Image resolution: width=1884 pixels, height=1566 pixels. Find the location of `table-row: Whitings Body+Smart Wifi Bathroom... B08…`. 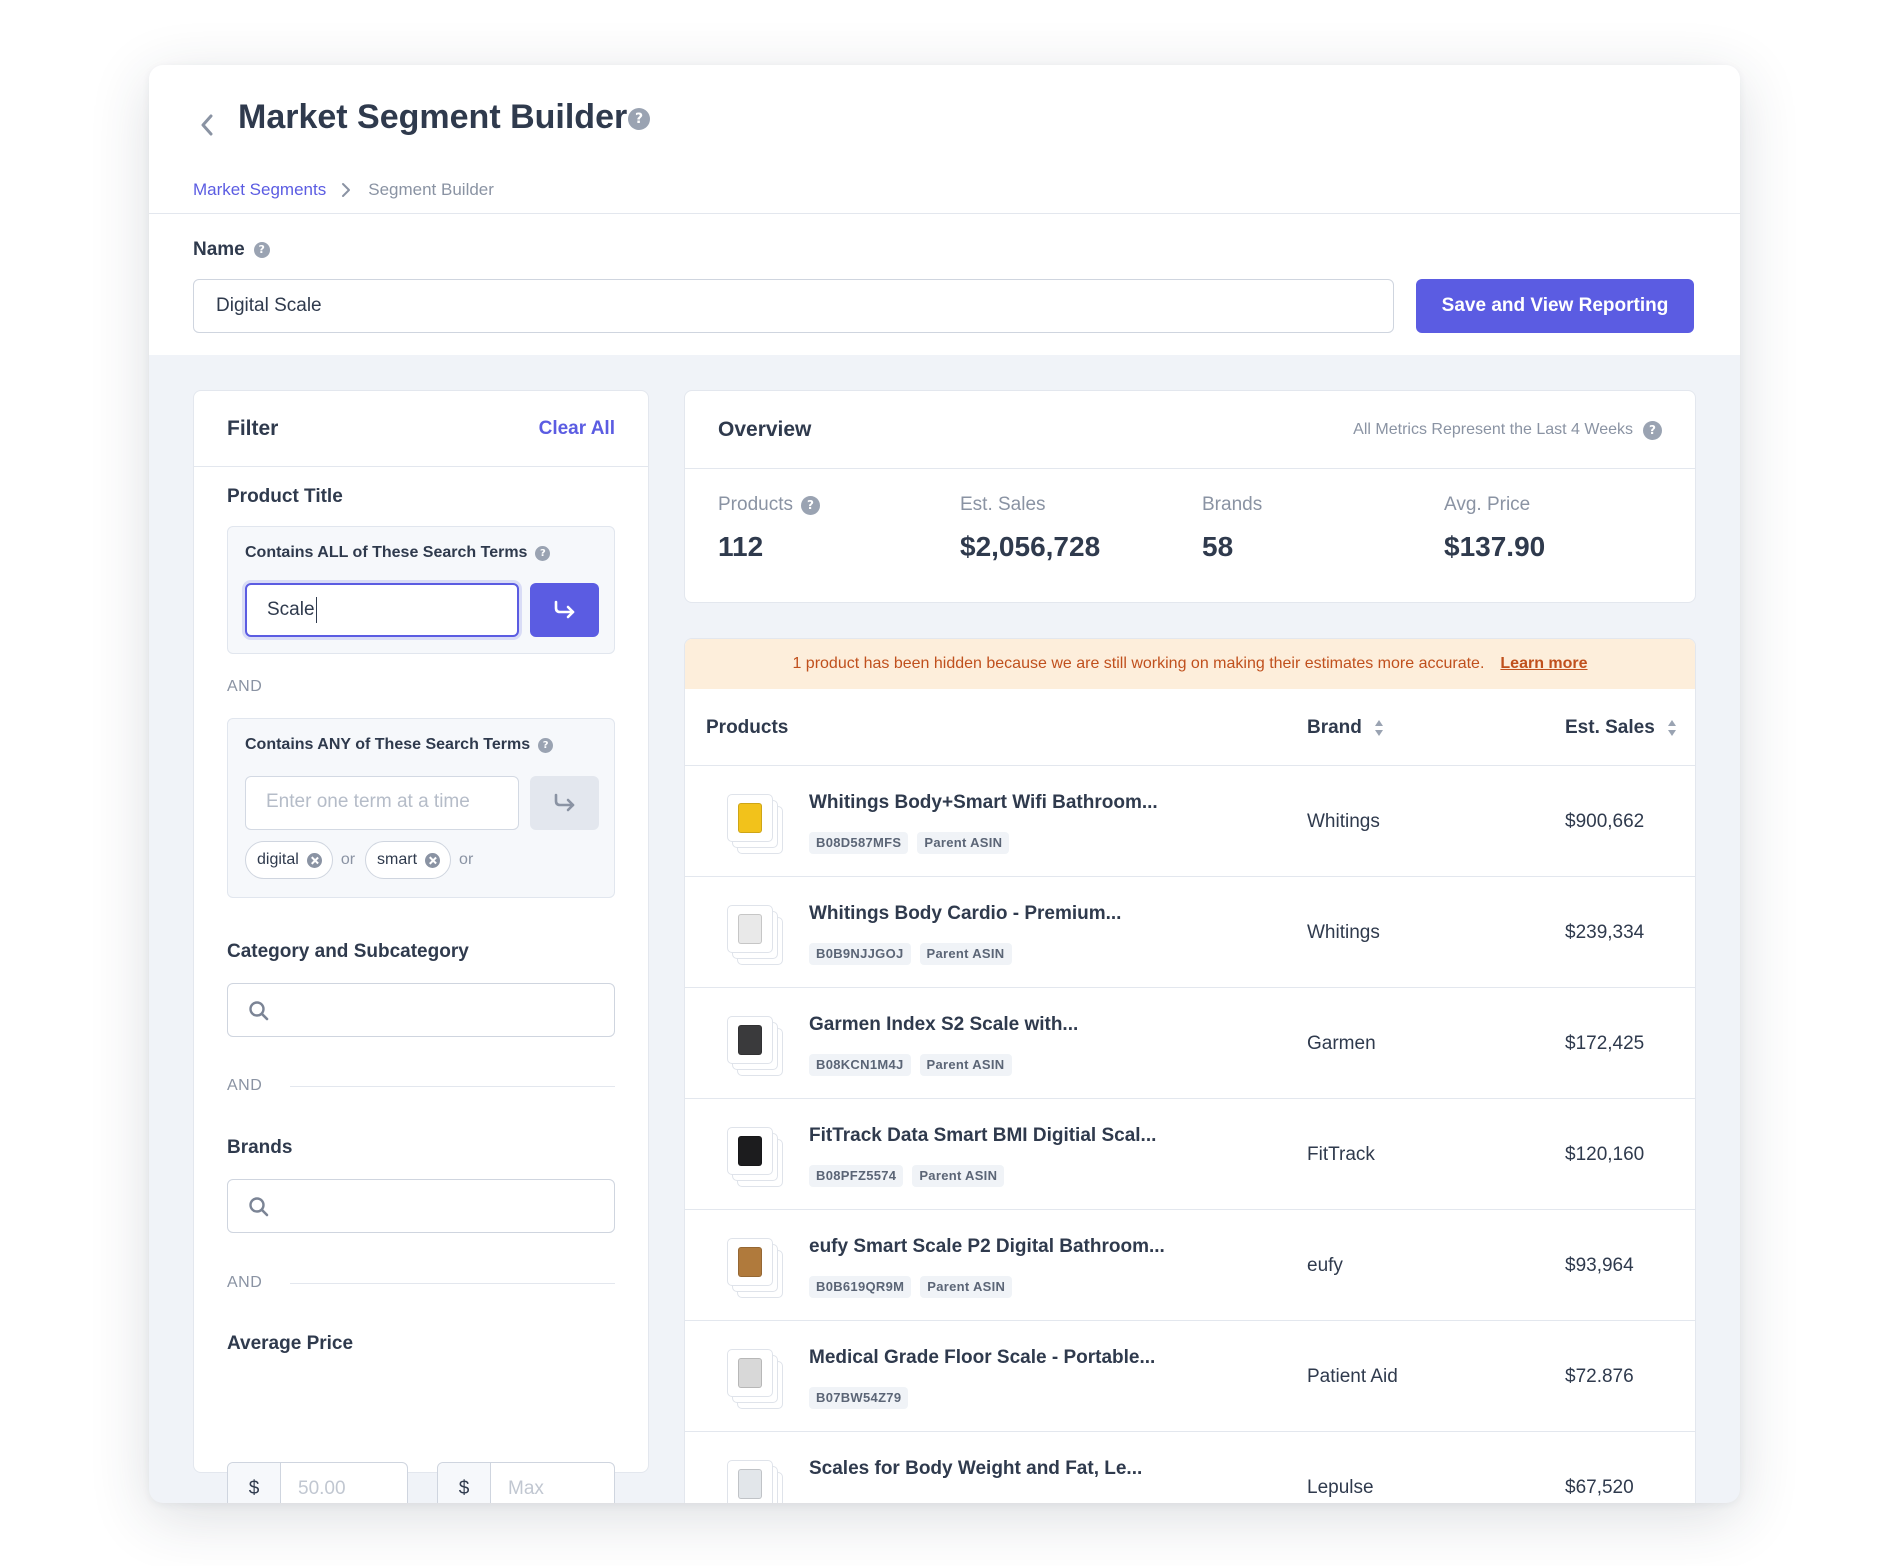

table-row: Whitings Body+Smart Wifi Bathroom... B08… is located at coordinates (1190, 821).